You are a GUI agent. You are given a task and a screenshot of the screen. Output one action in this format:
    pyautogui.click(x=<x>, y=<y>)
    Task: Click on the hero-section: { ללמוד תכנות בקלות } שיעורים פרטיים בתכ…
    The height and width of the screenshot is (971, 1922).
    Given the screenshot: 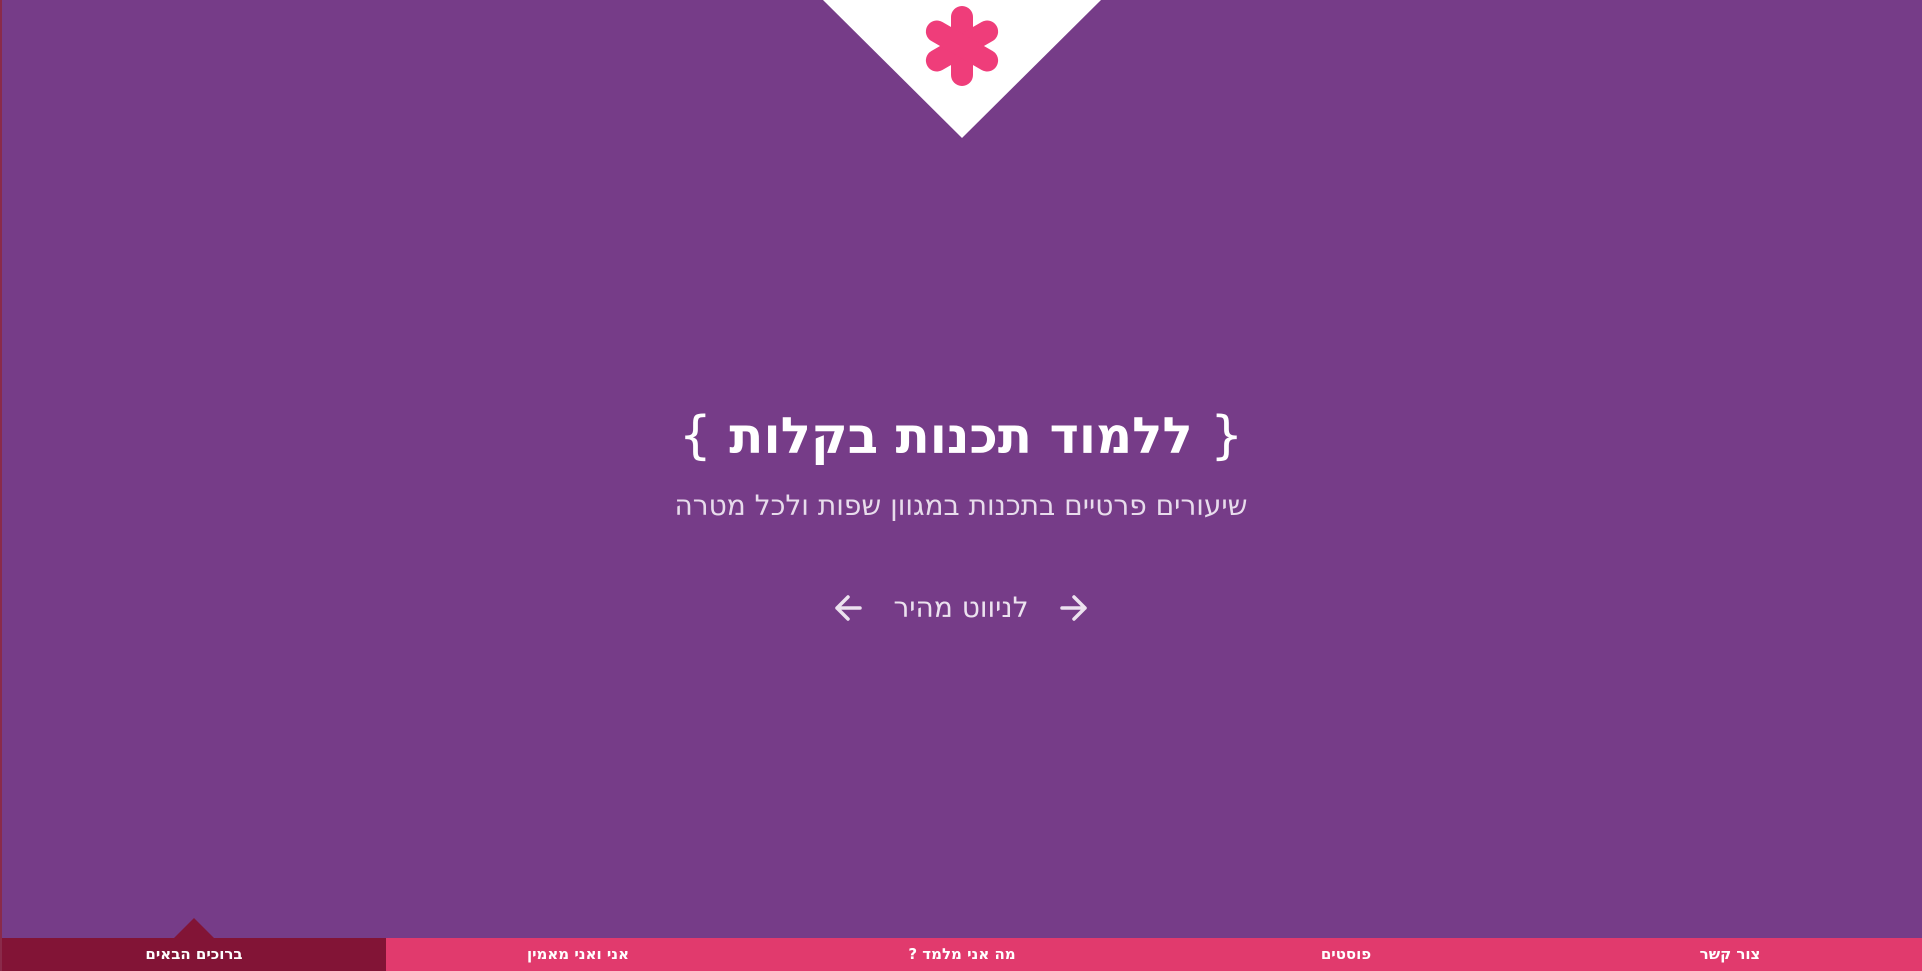 What is the action you would take?
    pyautogui.click(x=961, y=464)
    